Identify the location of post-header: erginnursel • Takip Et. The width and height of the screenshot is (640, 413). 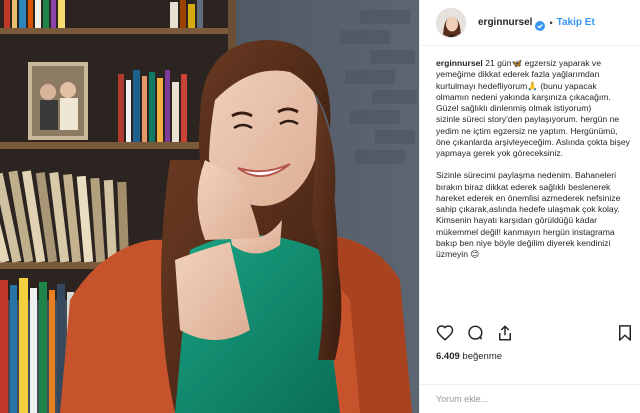
(530, 23).